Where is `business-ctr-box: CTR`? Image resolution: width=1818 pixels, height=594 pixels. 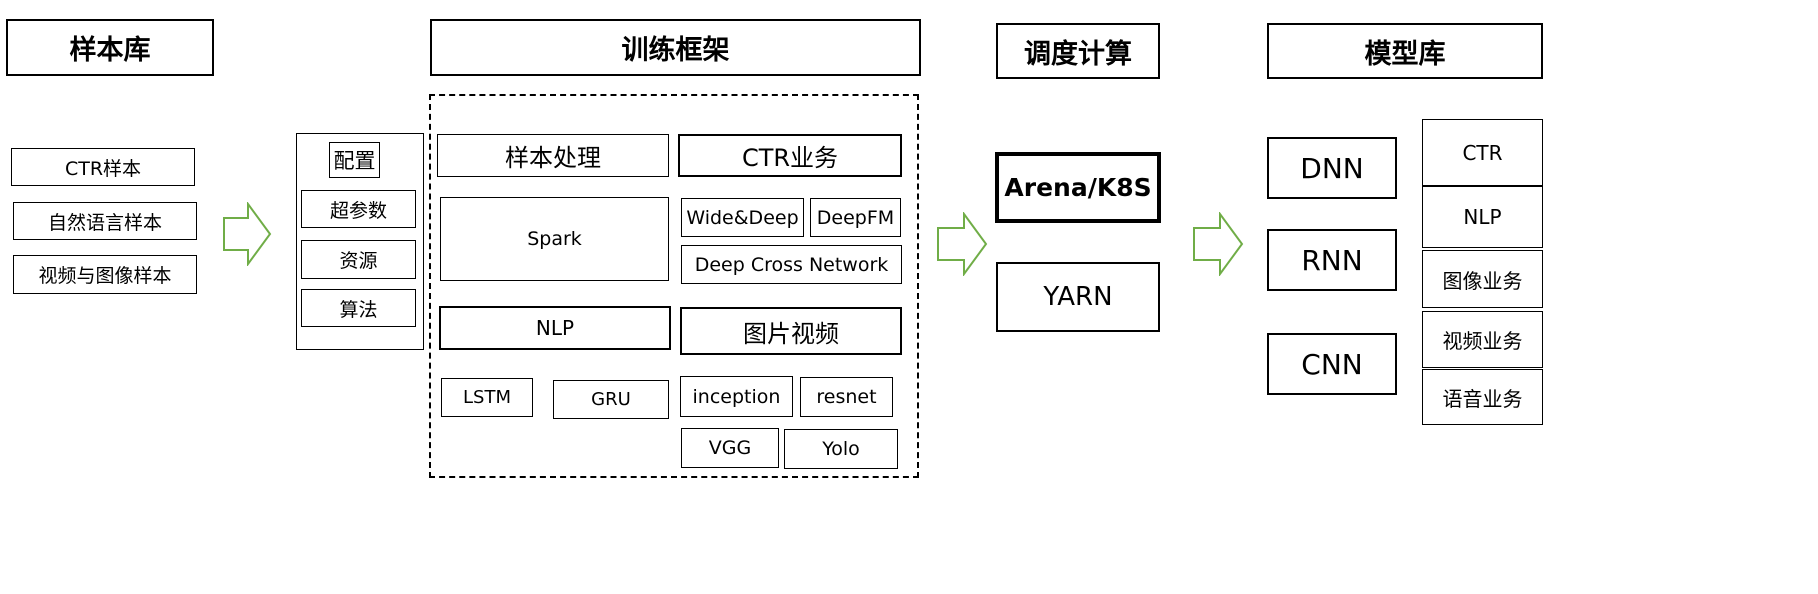 business-ctr-box: CTR is located at coordinates (1482, 152).